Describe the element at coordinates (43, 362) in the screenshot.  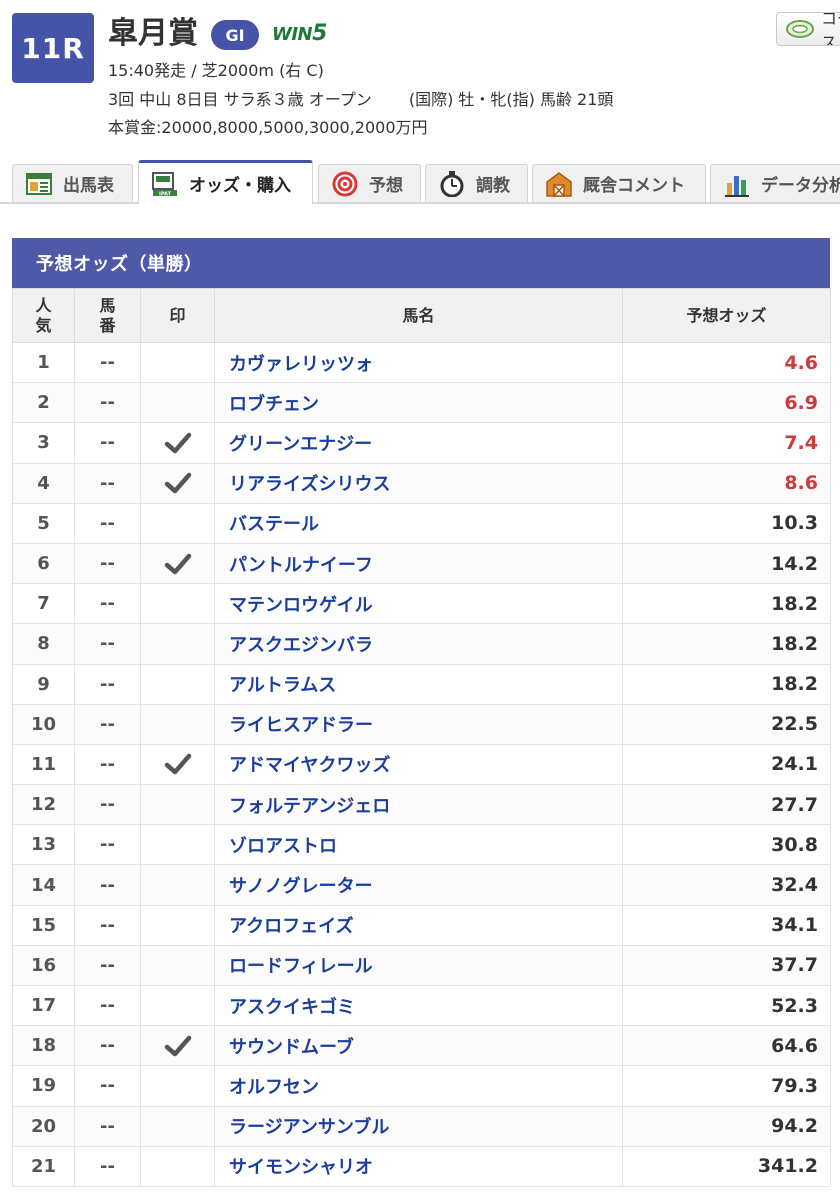
I see `popularity-rank: 1` at that location.